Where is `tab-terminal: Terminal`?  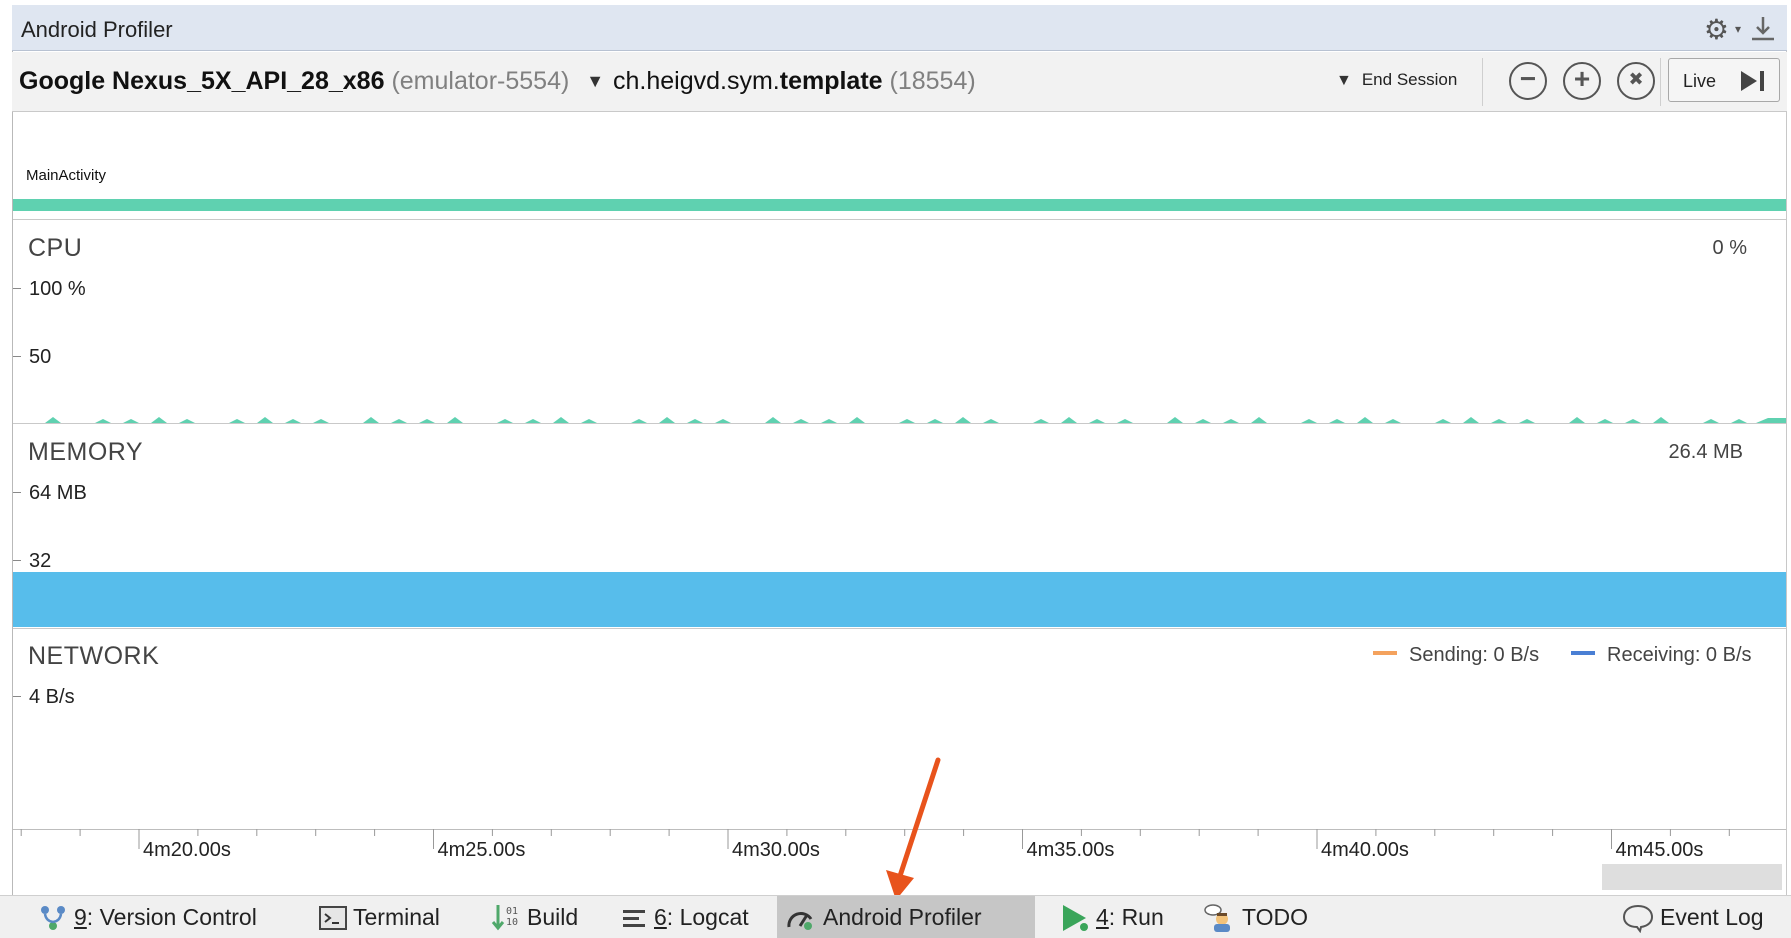 tab-terminal: Terminal is located at coordinates (379, 917).